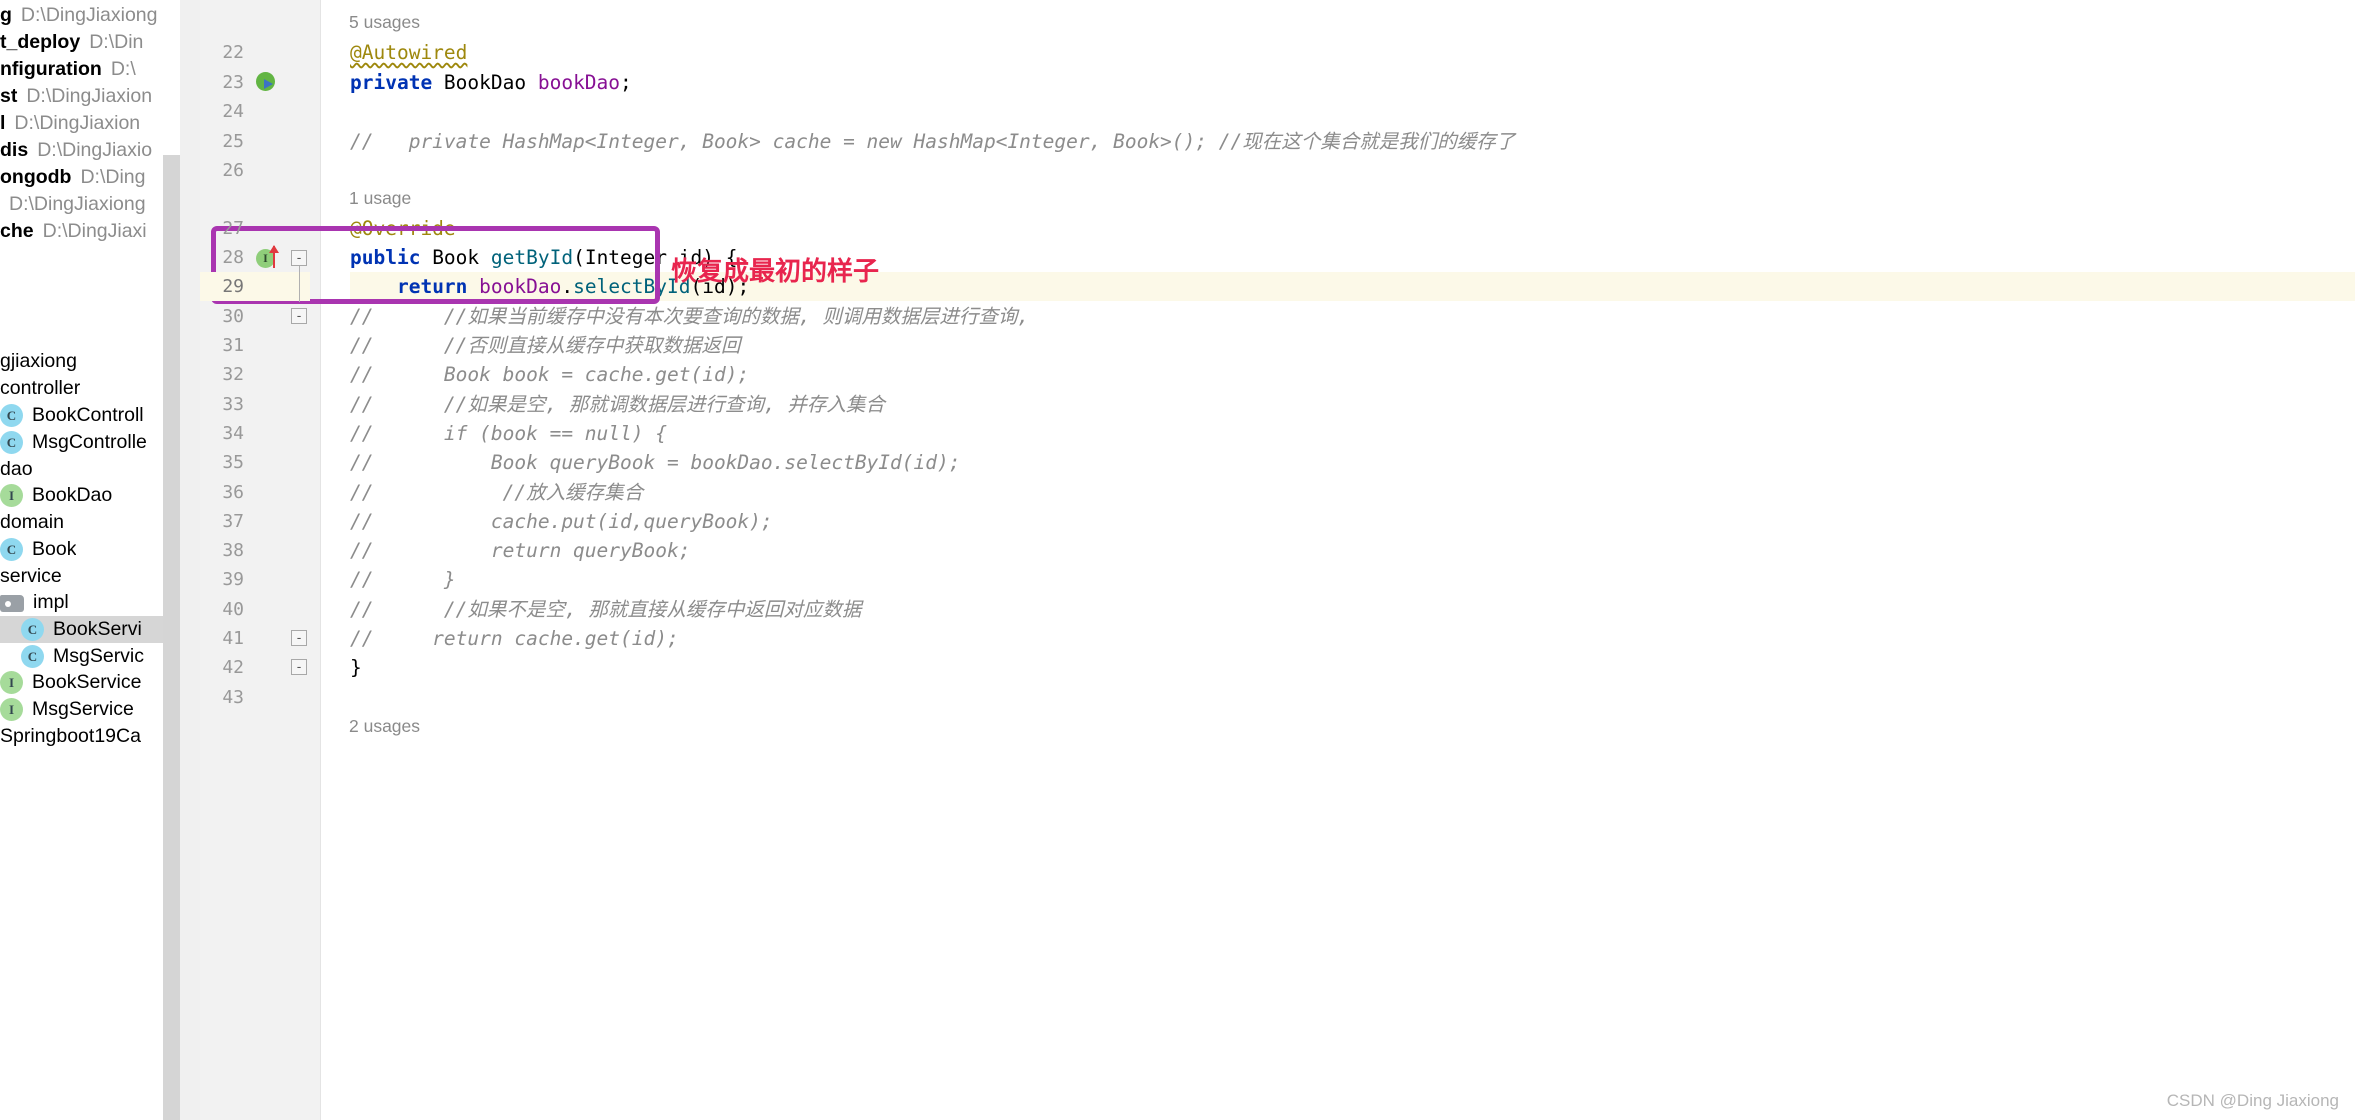  I want to click on gutter-line: 34, so click(255, 433).